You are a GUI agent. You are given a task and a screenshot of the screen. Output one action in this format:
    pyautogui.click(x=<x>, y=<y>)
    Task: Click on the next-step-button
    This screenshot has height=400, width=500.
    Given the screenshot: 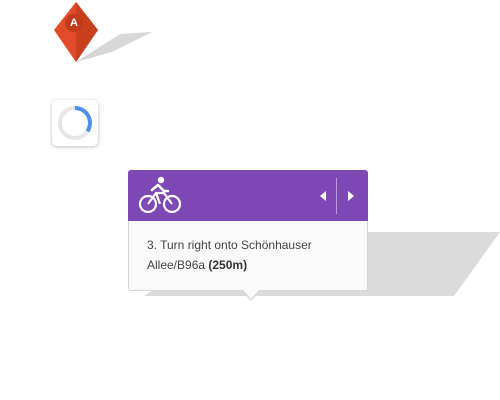 What is the action you would take?
    pyautogui.click(x=351, y=196)
    